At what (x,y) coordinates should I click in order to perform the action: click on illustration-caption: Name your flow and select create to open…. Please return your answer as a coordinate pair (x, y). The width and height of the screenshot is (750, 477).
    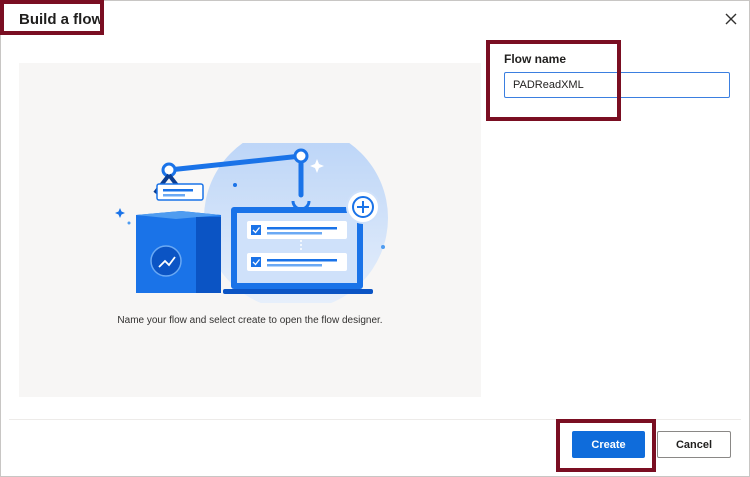
    Looking at the image, I should click on (250, 320).